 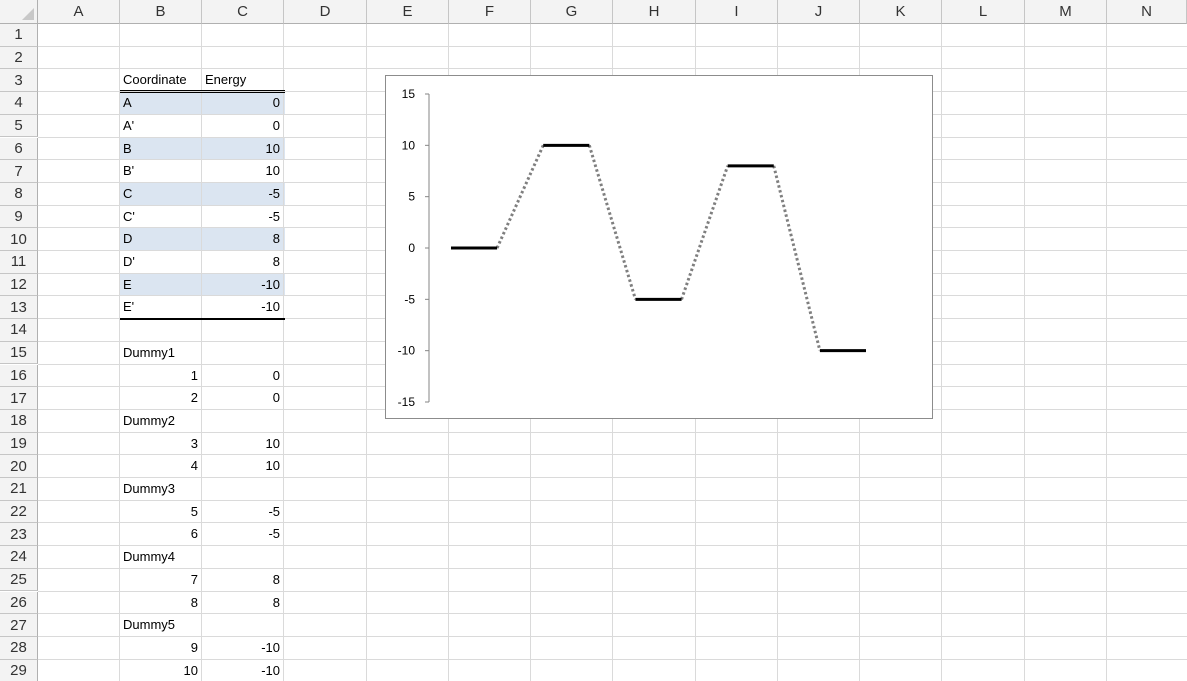 What do you see at coordinates (19, 353) in the screenshot?
I see `row-header: 15` at bounding box center [19, 353].